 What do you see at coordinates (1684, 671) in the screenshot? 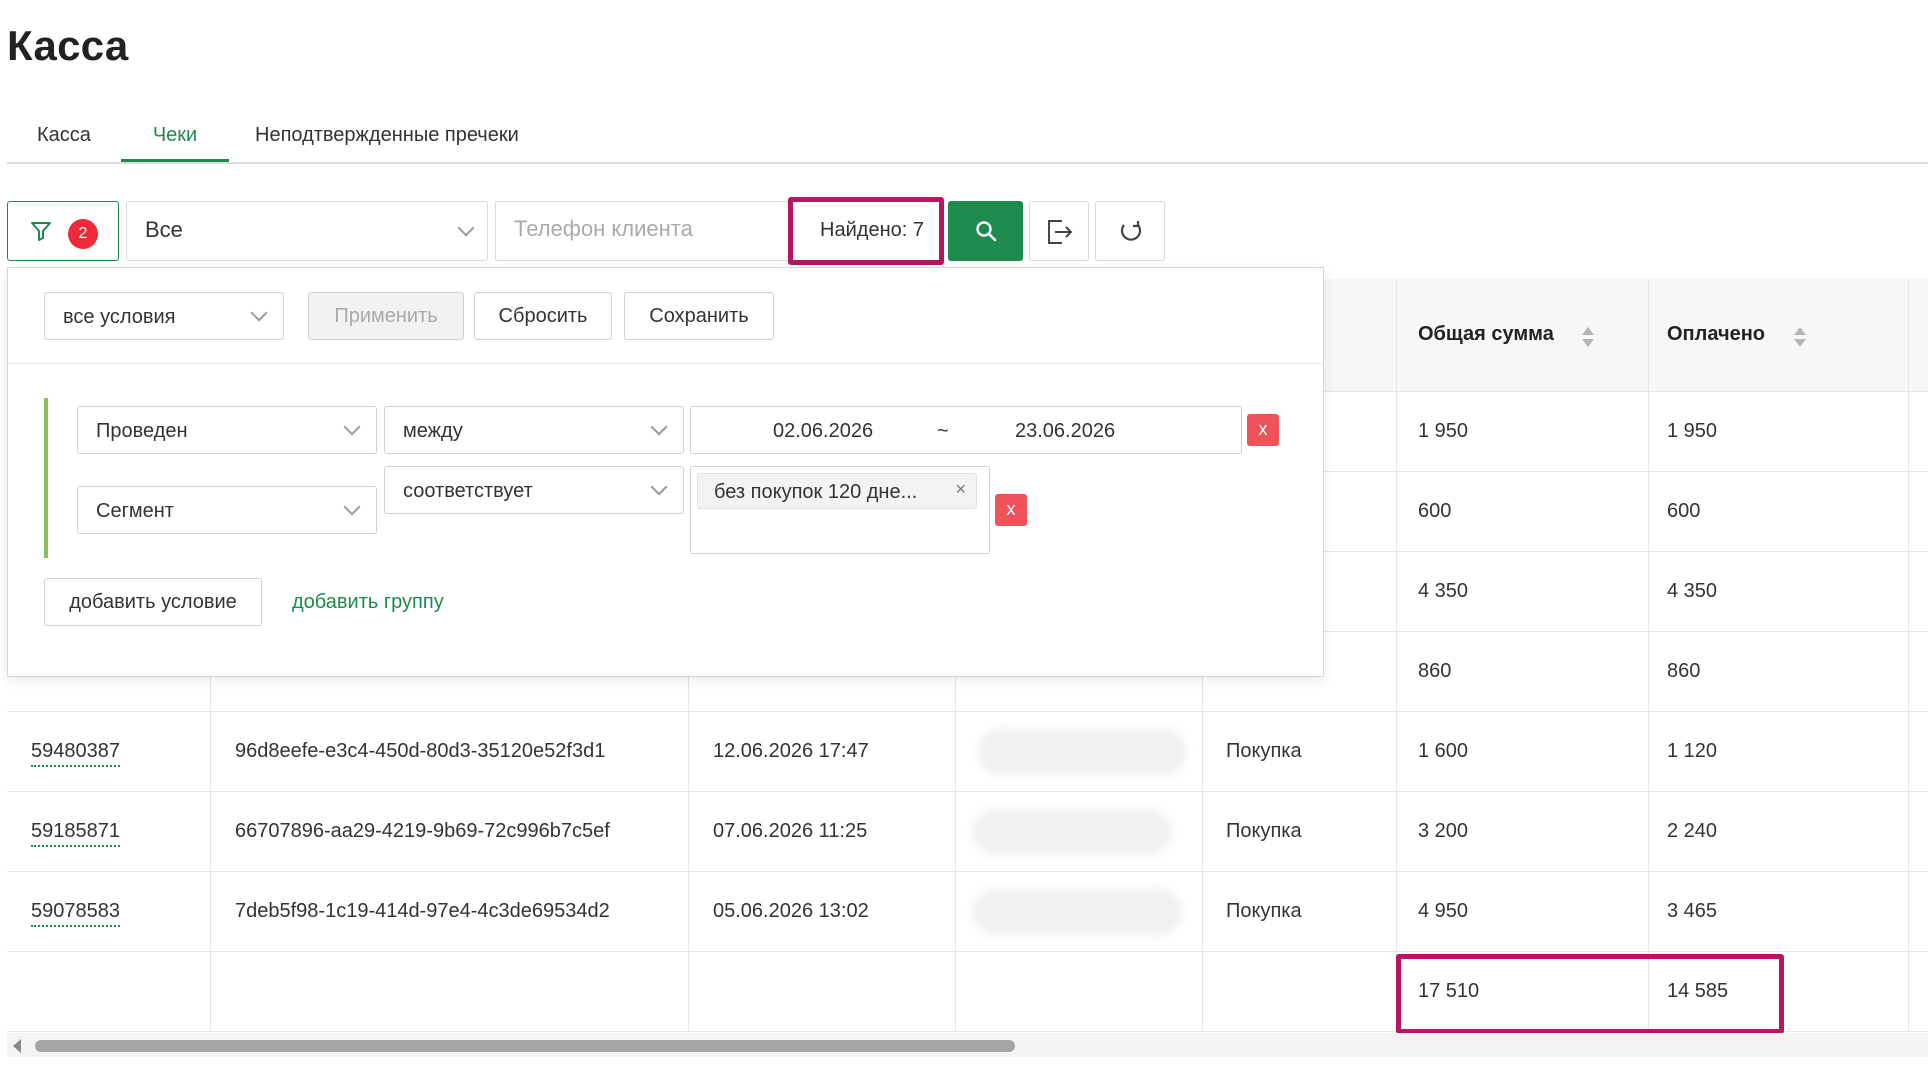
I see `paid-cell: 860` at bounding box center [1684, 671].